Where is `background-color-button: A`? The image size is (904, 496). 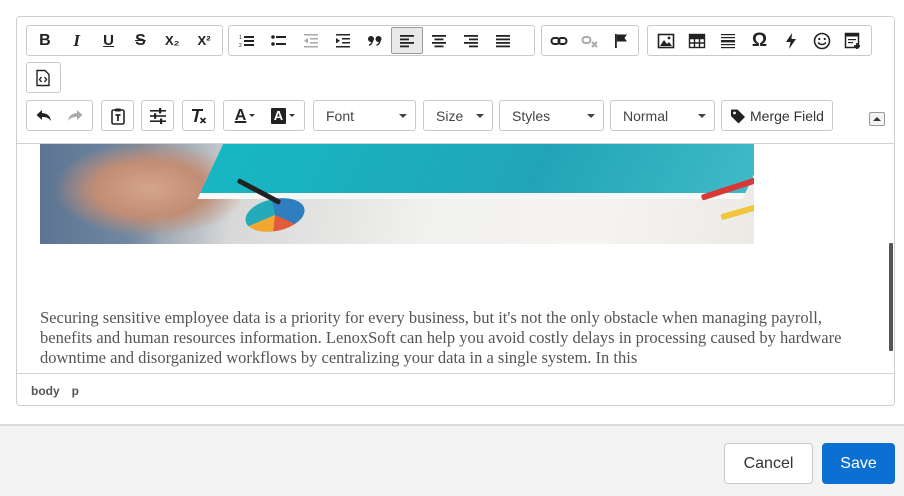
background-color-button: A is located at coordinates (283, 115).